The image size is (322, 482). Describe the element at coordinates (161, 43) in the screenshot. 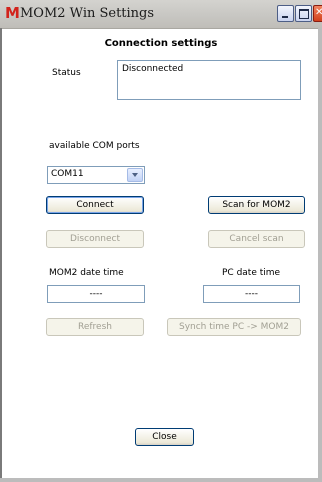

I see `section-heading: Connection settings` at that location.